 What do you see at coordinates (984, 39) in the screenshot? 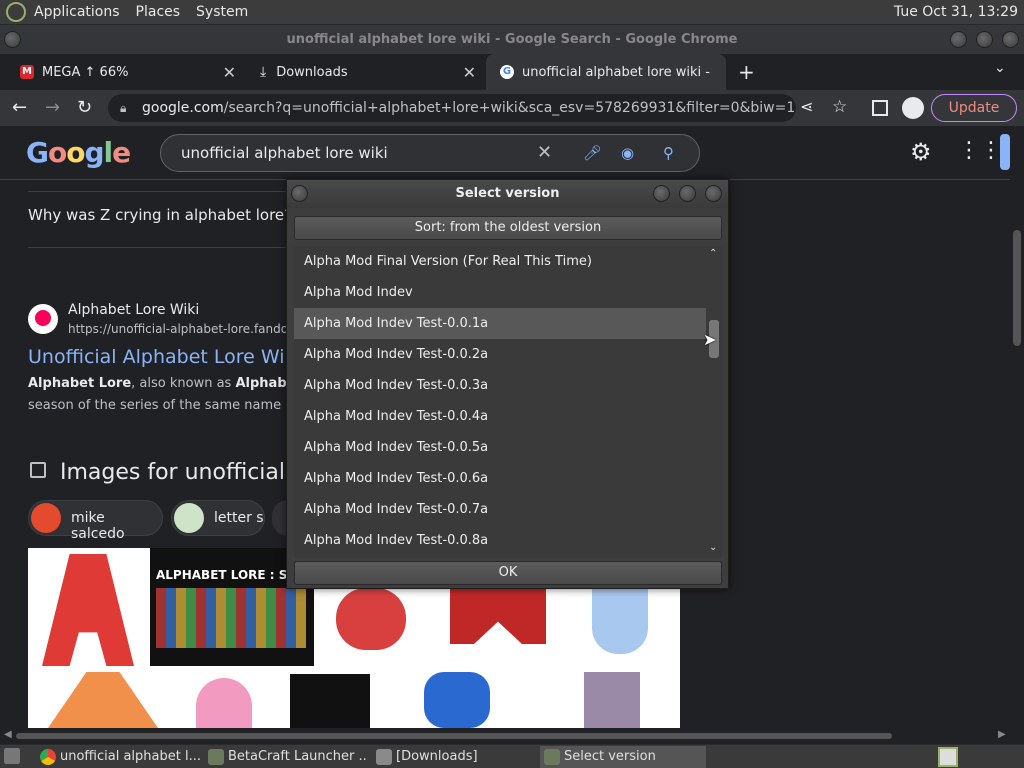
I see `maximize-button` at bounding box center [984, 39].